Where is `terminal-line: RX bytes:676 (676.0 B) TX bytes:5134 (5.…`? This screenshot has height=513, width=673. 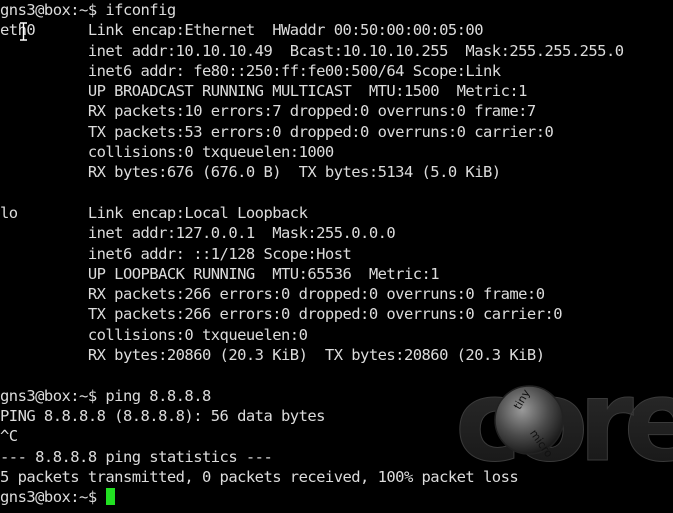 terminal-line: RX bytes:676 (676.0 B) TX bytes:5134 (5.… is located at coordinates (250, 172).